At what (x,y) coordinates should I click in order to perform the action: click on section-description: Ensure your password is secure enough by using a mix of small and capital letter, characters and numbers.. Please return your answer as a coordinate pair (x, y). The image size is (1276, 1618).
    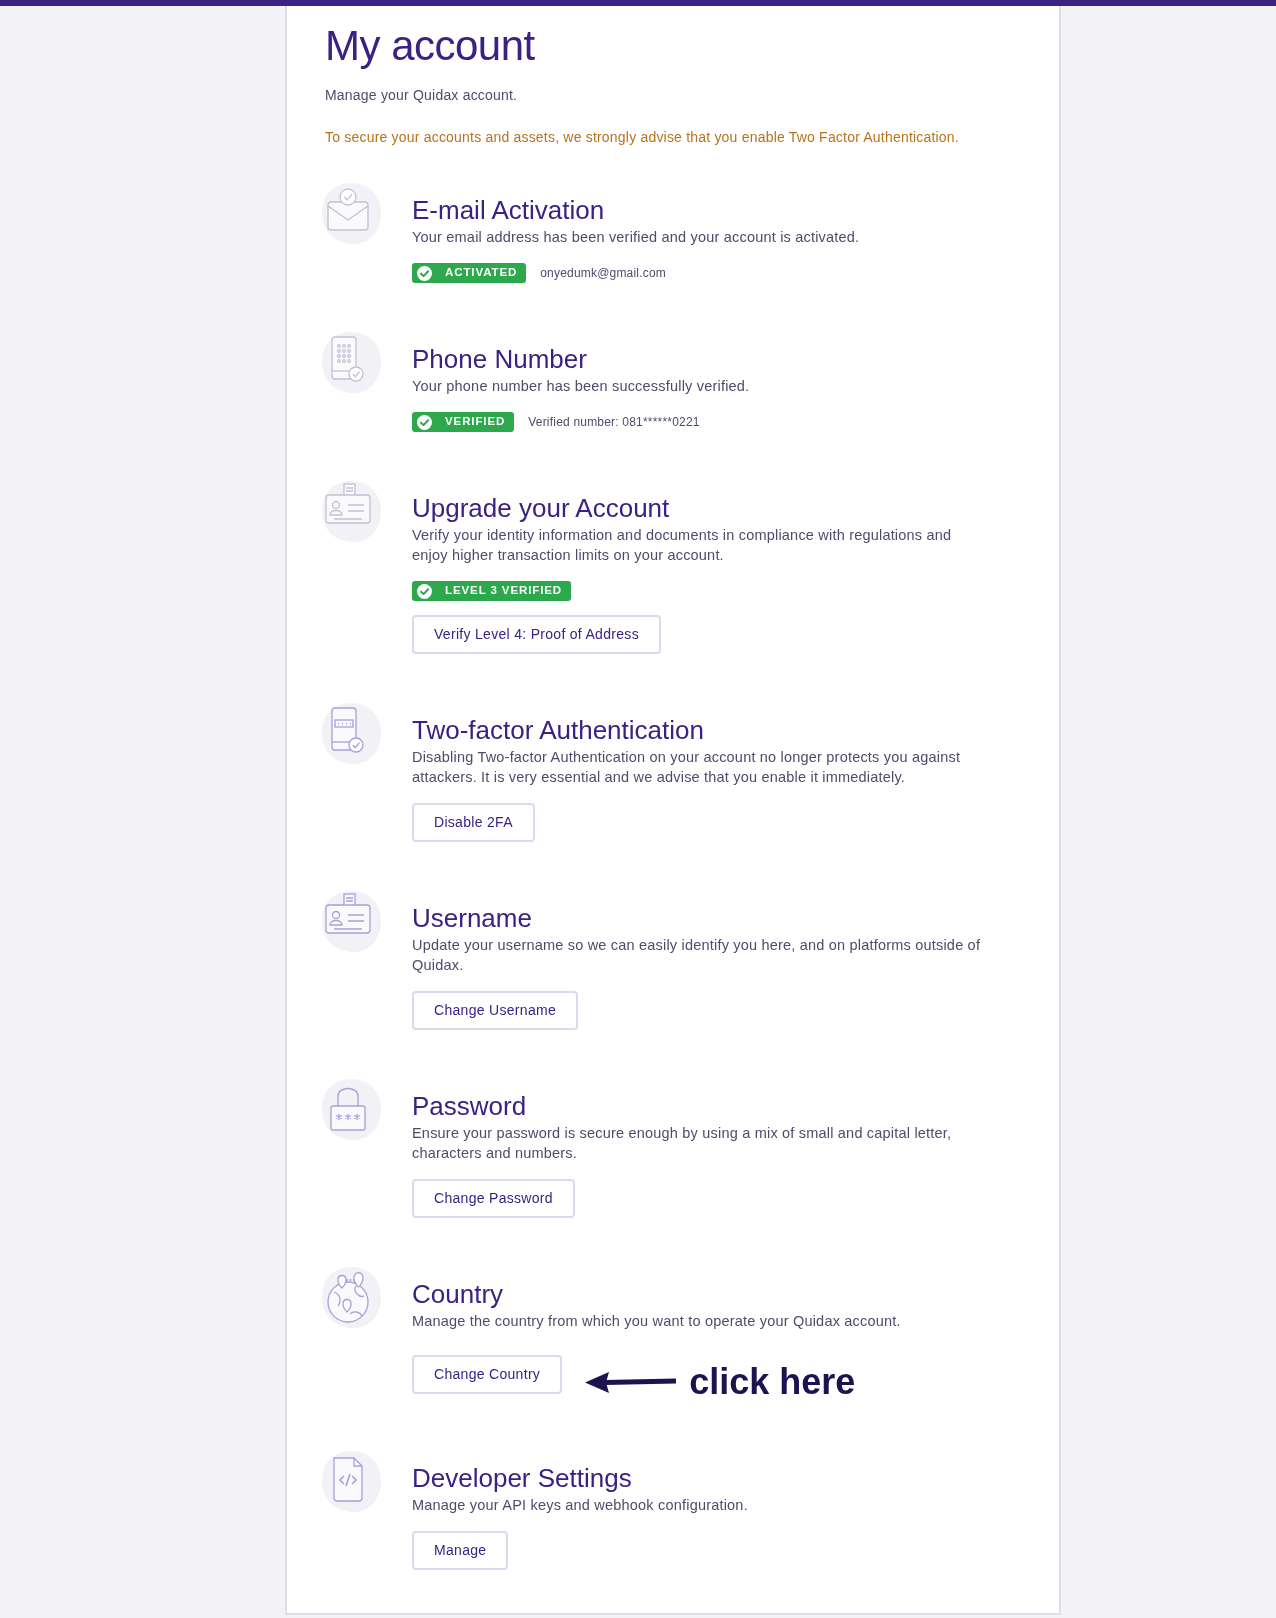
    Looking at the image, I should click on (682, 1143).